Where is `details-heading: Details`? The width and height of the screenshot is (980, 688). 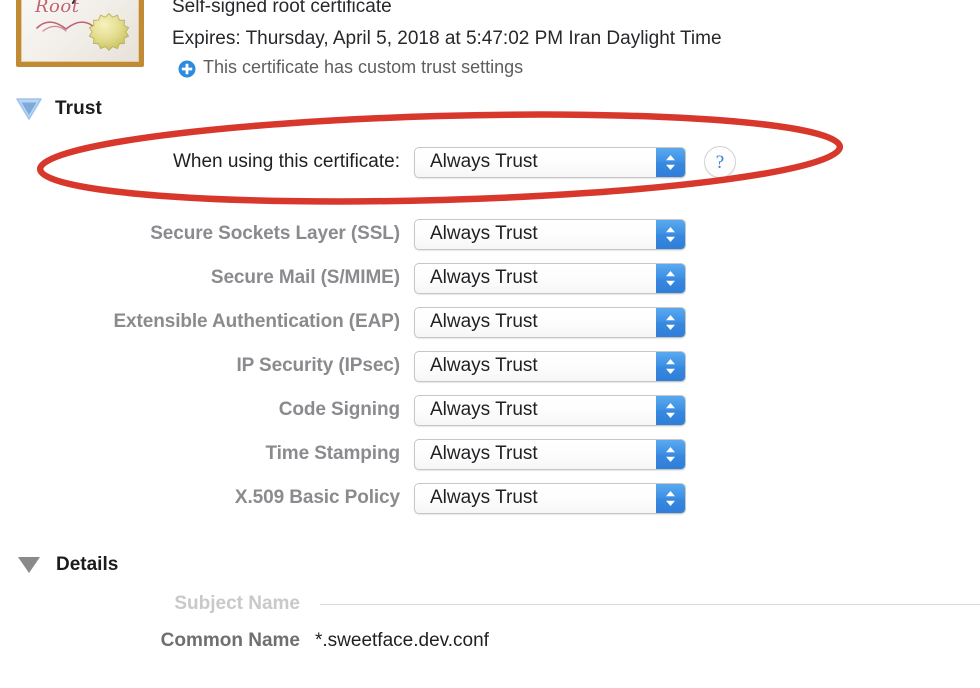 details-heading: Details is located at coordinates (87, 564).